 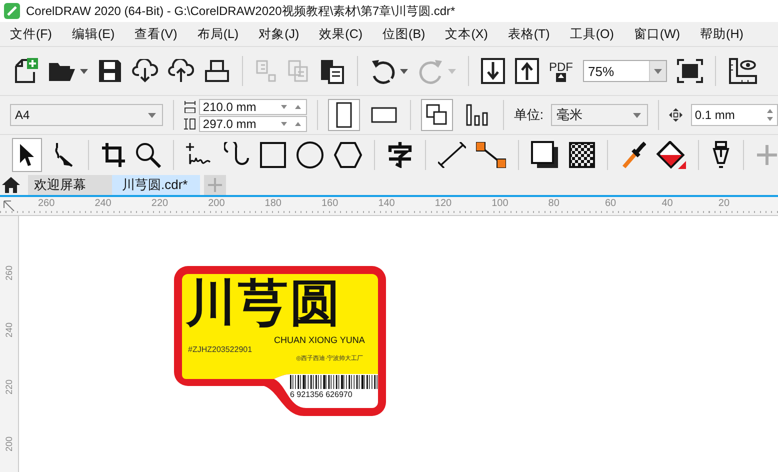 What do you see at coordinates (561, 71) in the screenshot?
I see `publish-pdf-button: PDF` at bounding box center [561, 71].